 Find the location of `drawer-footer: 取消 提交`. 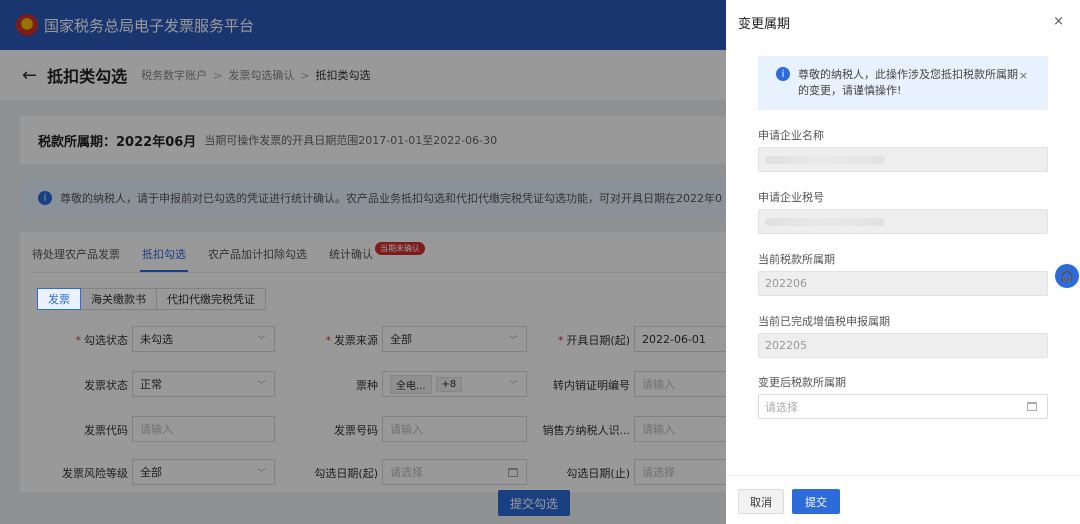

drawer-footer: 取消 提交 is located at coordinates (903, 499).